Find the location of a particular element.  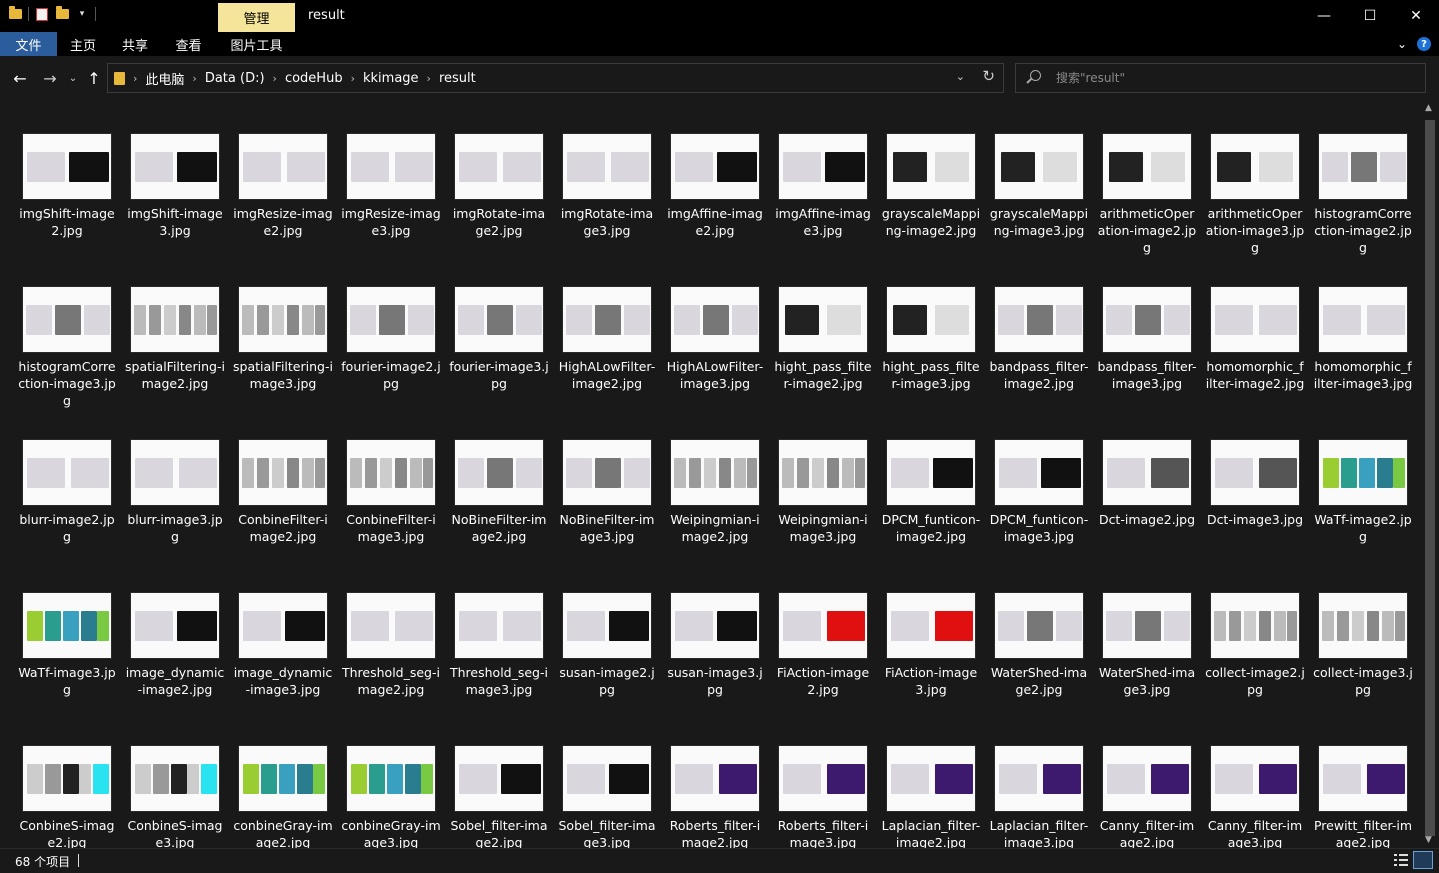

file-item: ConbineS-image2.jpg is located at coordinates (67, 796).